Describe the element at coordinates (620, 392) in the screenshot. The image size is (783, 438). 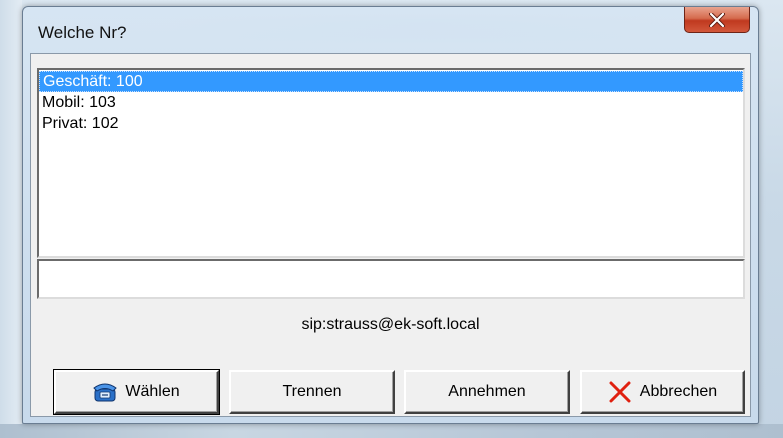
I see `red-x-icon` at that location.